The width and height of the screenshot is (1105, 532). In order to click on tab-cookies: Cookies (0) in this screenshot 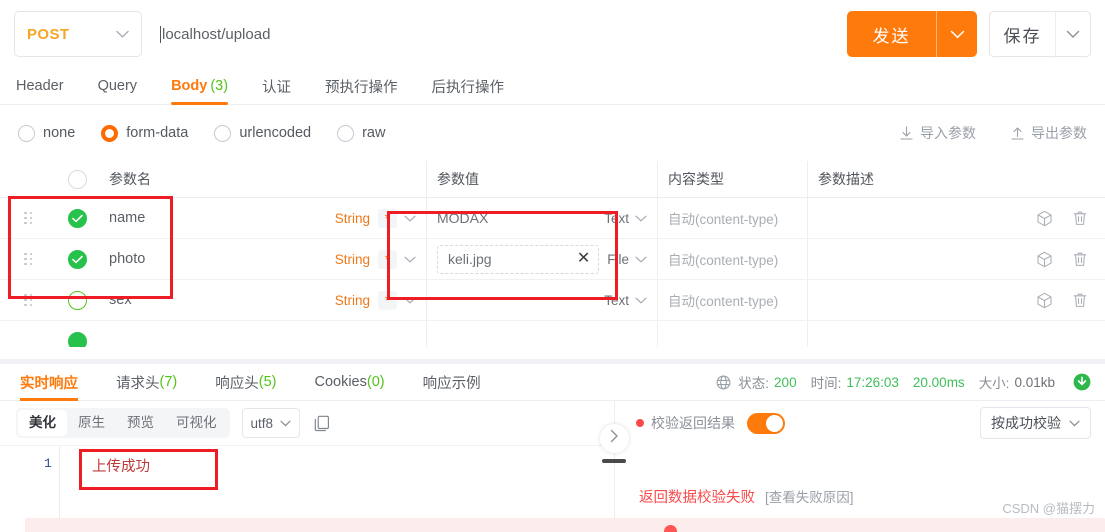, I will do `click(349, 382)`.